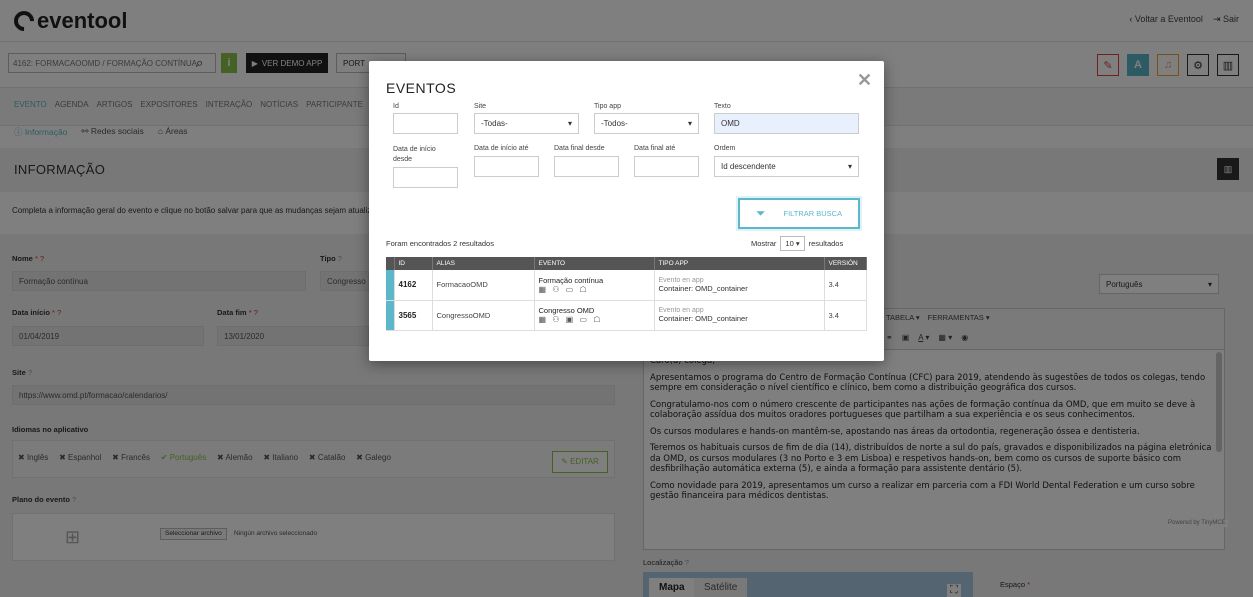 The height and width of the screenshot is (597, 1253). What do you see at coordinates (390, 263) in the screenshot?
I see `accent-col-header` at bounding box center [390, 263].